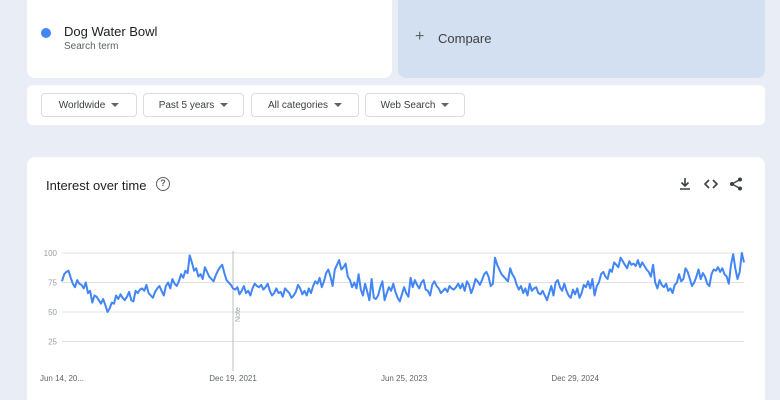  What do you see at coordinates (238, 314) in the screenshot?
I see `note-label: Note` at bounding box center [238, 314].